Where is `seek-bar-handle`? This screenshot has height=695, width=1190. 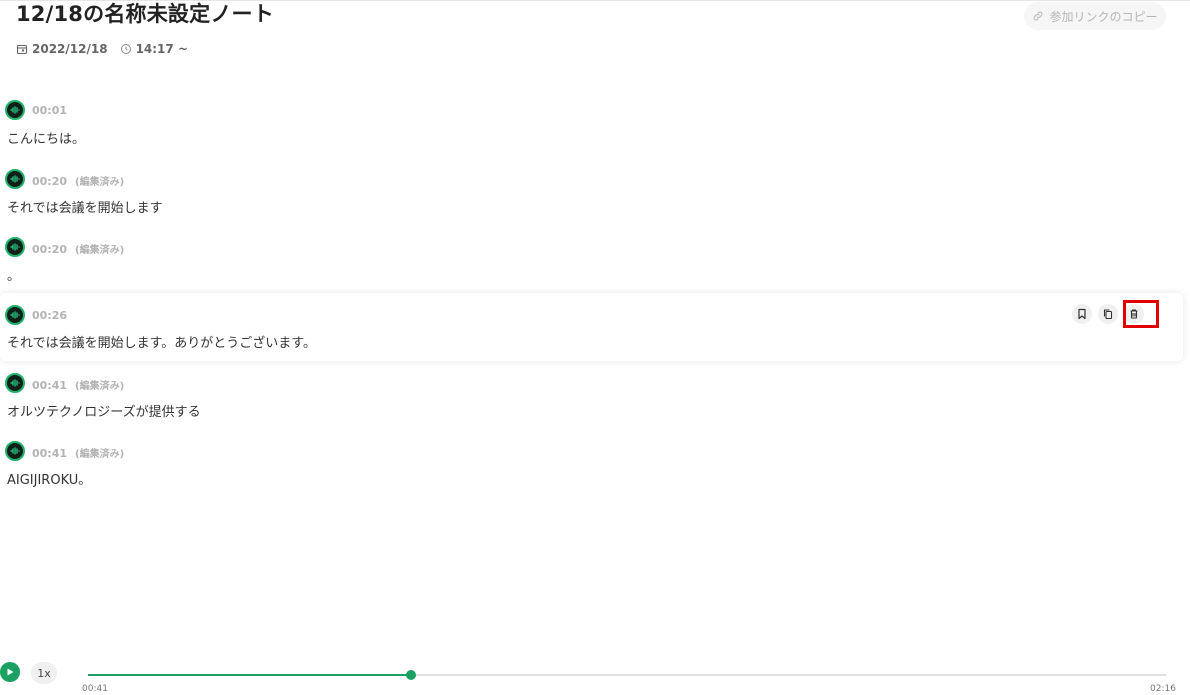
seek-bar-handle is located at coordinates (411, 675).